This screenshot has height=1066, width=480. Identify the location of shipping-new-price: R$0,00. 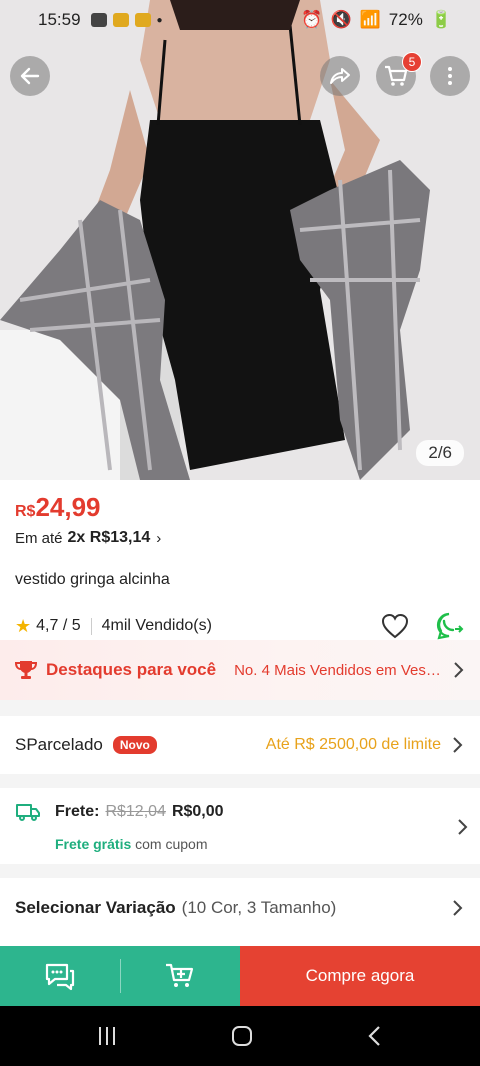
(197, 811).